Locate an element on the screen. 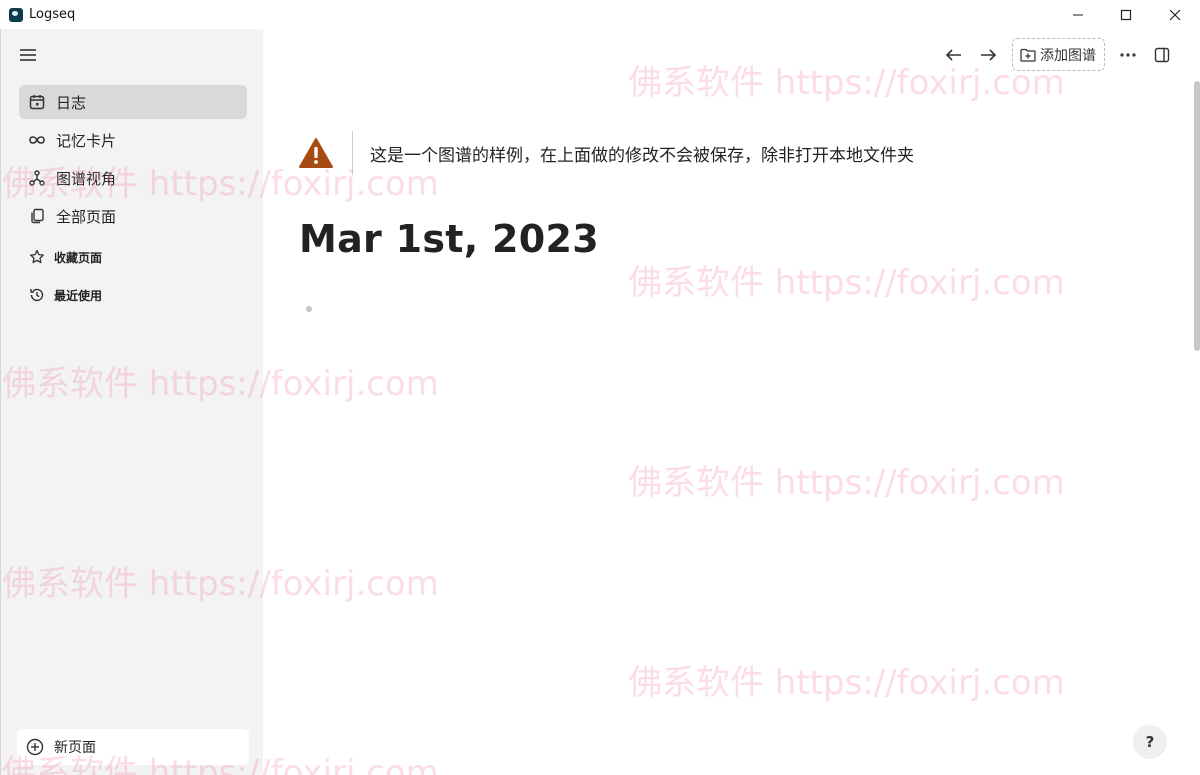 Image resolution: width=1200 pixels, height=775 pixels. sidebar-item-label: 收藏页面 is located at coordinates (78, 257).